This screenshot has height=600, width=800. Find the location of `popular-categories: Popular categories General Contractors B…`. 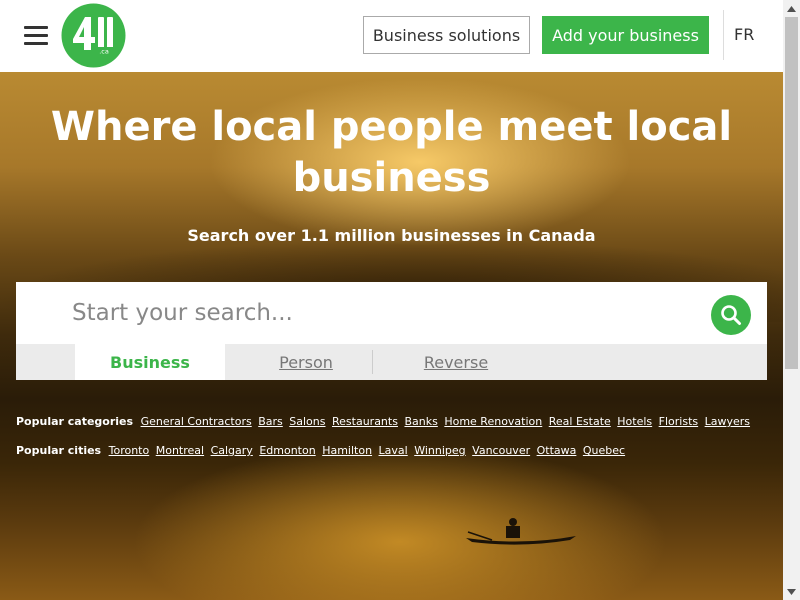

popular-categories: Popular categories General Contractors B… is located at coordinates (384, 423).